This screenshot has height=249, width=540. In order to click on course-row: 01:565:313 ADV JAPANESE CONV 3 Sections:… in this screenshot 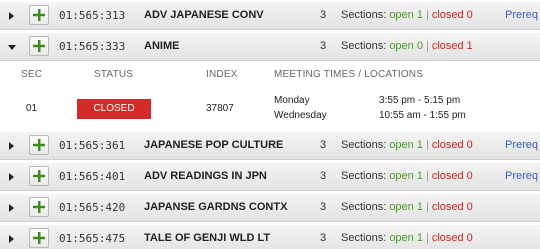, I will do `click(270, 16)`.